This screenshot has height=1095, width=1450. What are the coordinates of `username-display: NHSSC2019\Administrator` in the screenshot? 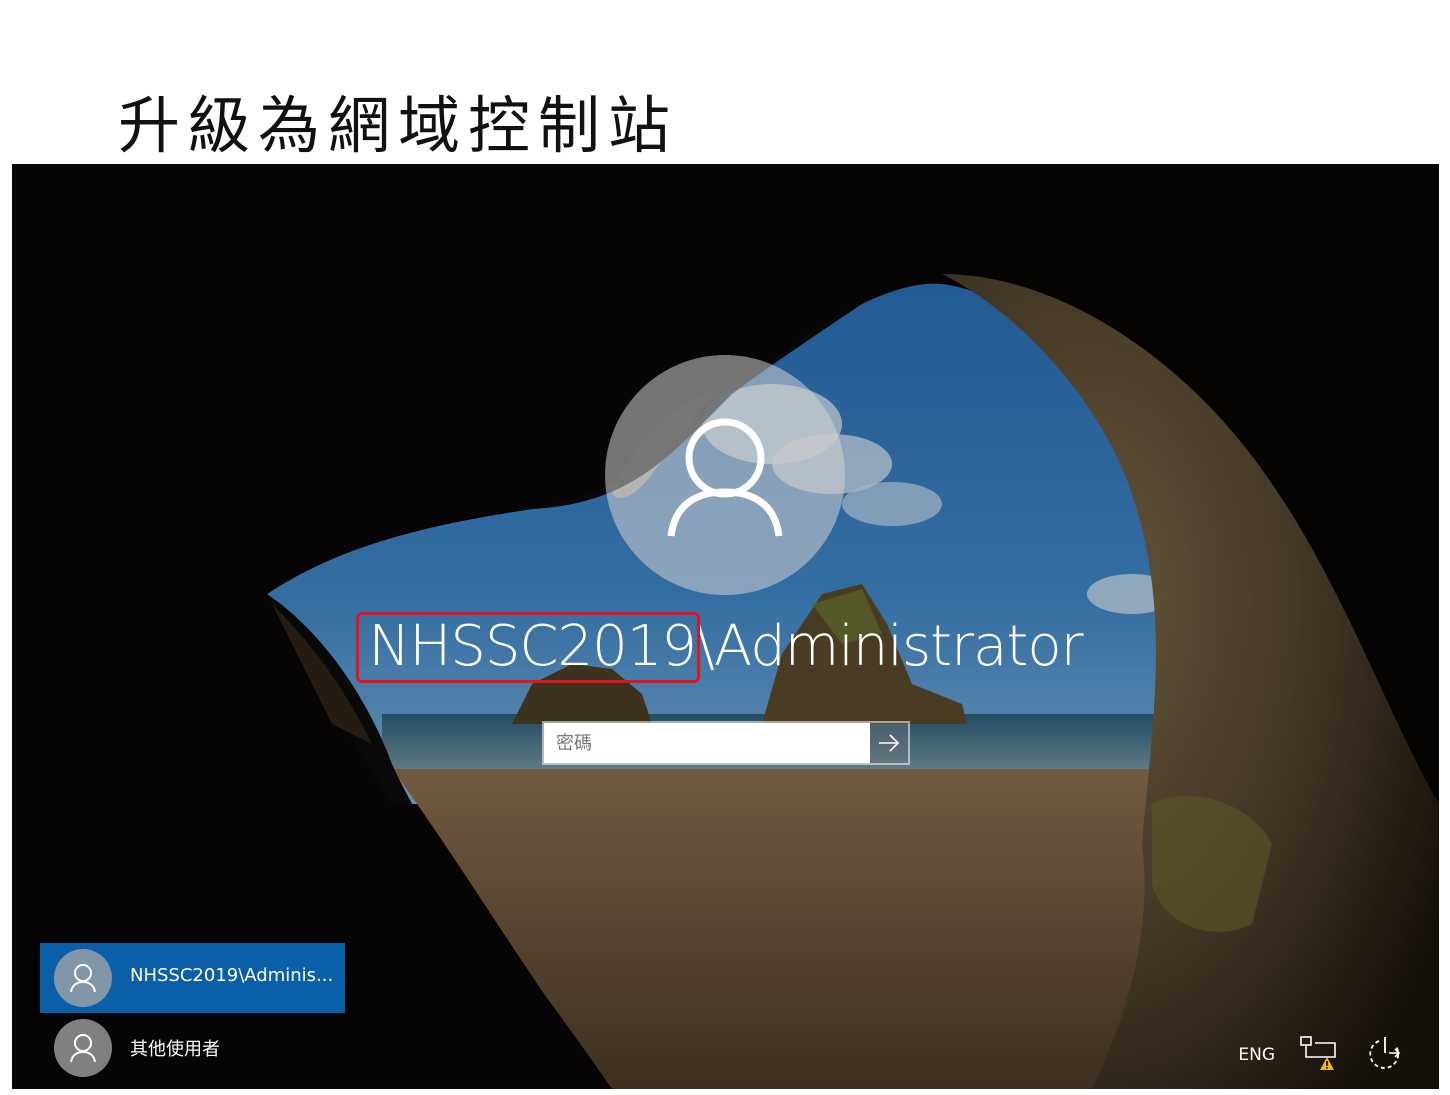 It's located at (725, 647).